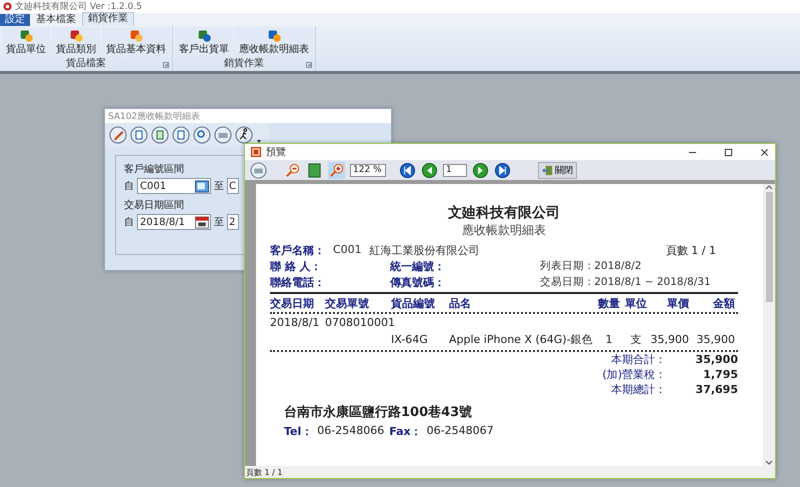 The height and width of the screenshot is (487, 800). What do you see at coordinates (716, 359) in the screenshot?
I see `total-value: 35,900` at bounding box center [716, 359].